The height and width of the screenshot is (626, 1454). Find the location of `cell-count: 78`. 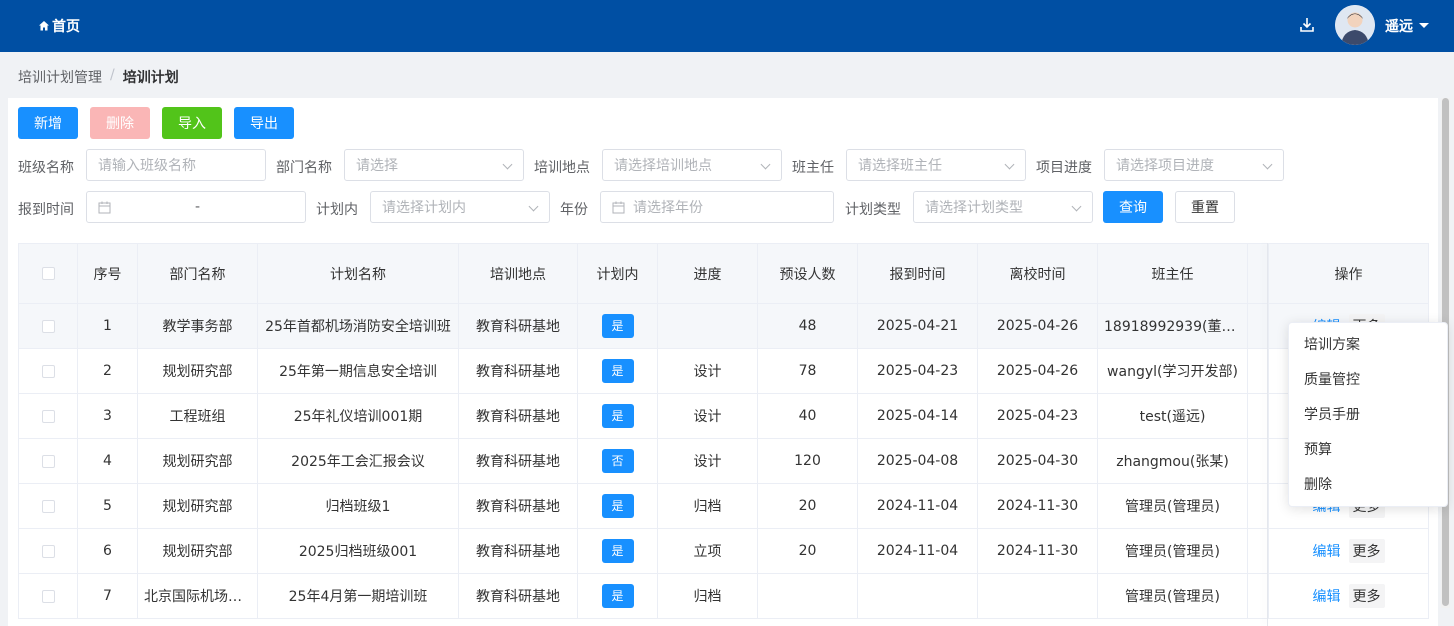

cell-count: 78 is located at coordinates (807, 371).